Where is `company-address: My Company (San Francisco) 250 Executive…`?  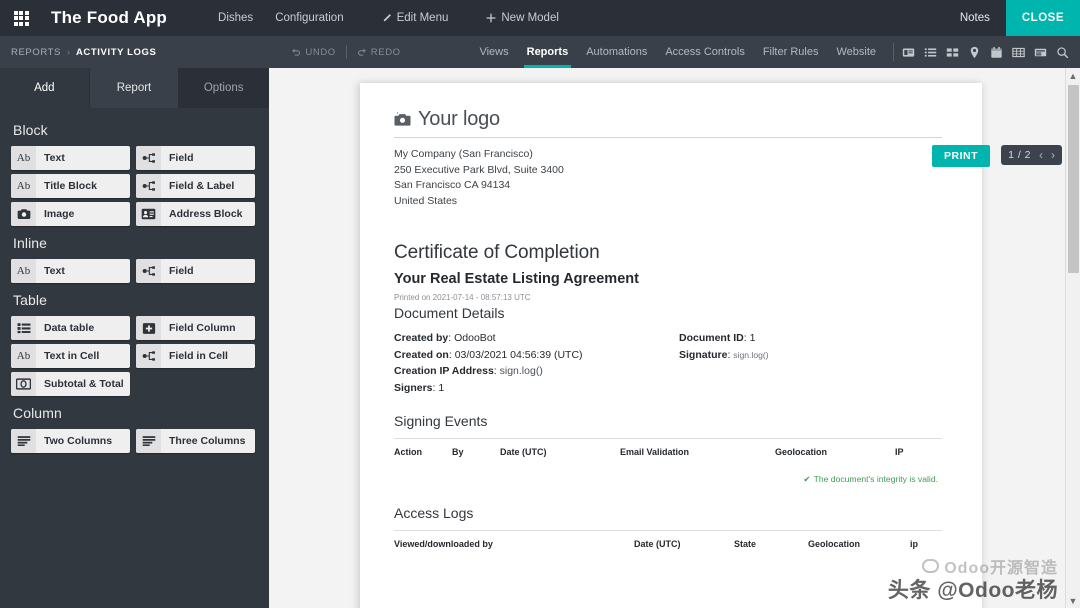 company-address: My Company (San Francisco) 250 Executive… is located at coordinates (668, 178).